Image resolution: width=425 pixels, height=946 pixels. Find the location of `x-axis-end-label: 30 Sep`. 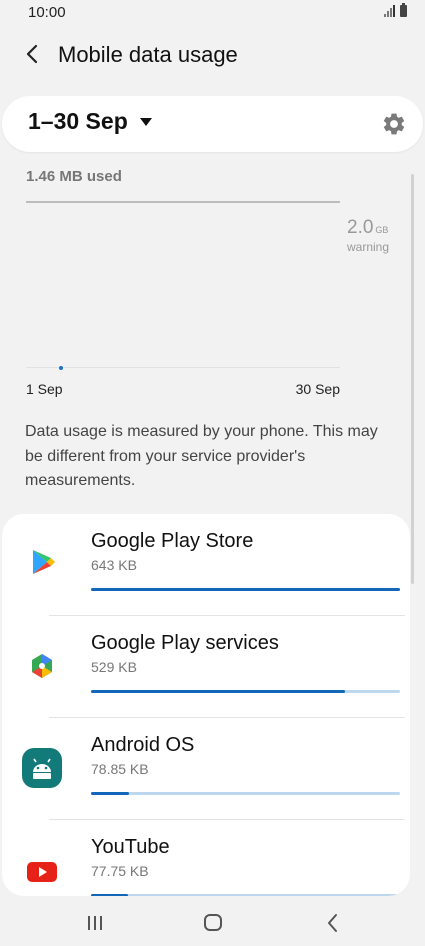

x-axis-end-label: 30 Sep is located at coordinates (317, 389).